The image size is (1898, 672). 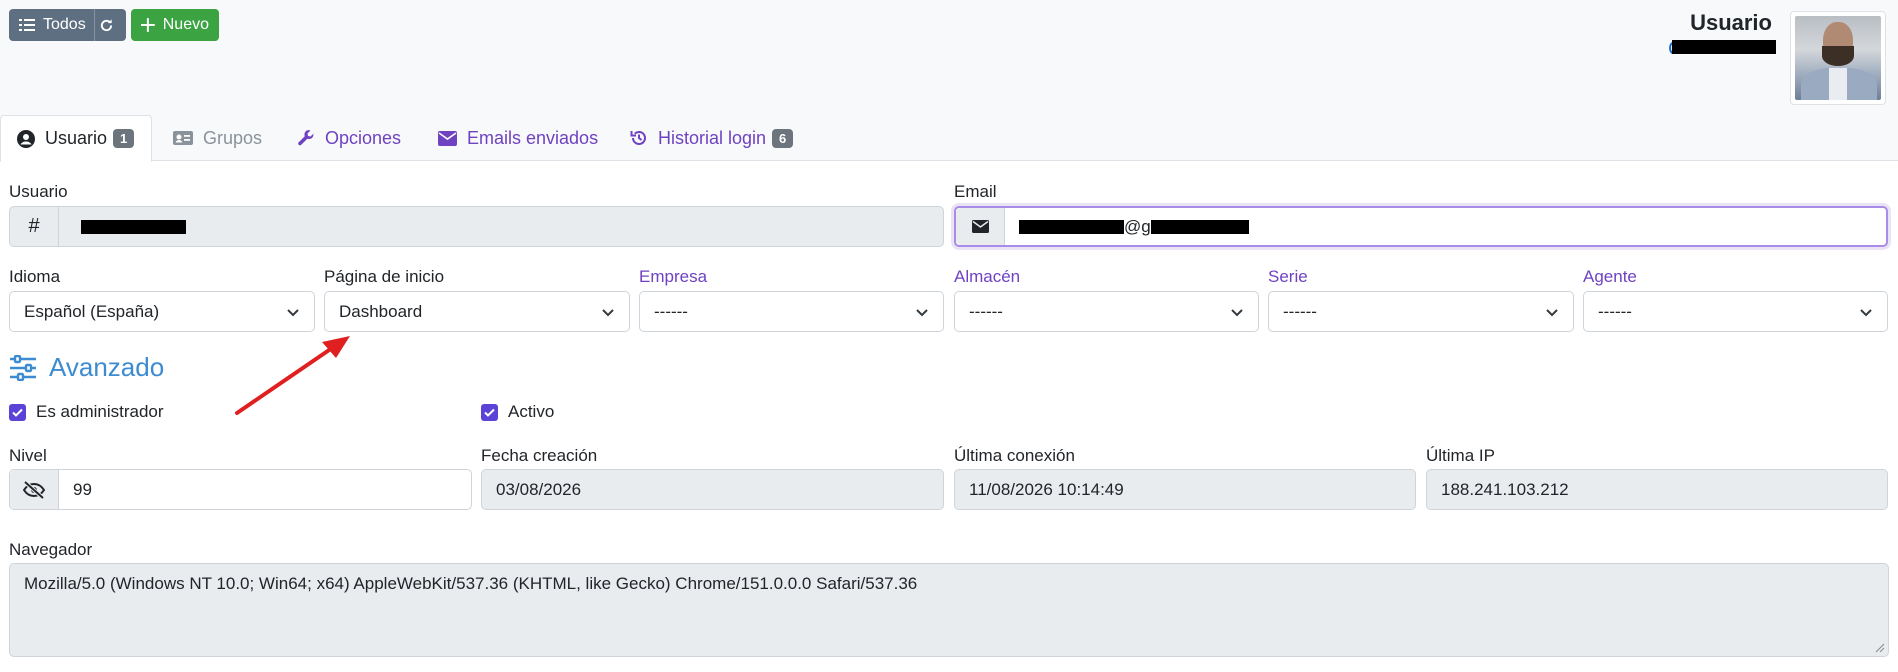 What do you see at coordinates (1288, 277) in the screenshot?
I see `serie-link: Serie` at bounding box center [1288, 277].